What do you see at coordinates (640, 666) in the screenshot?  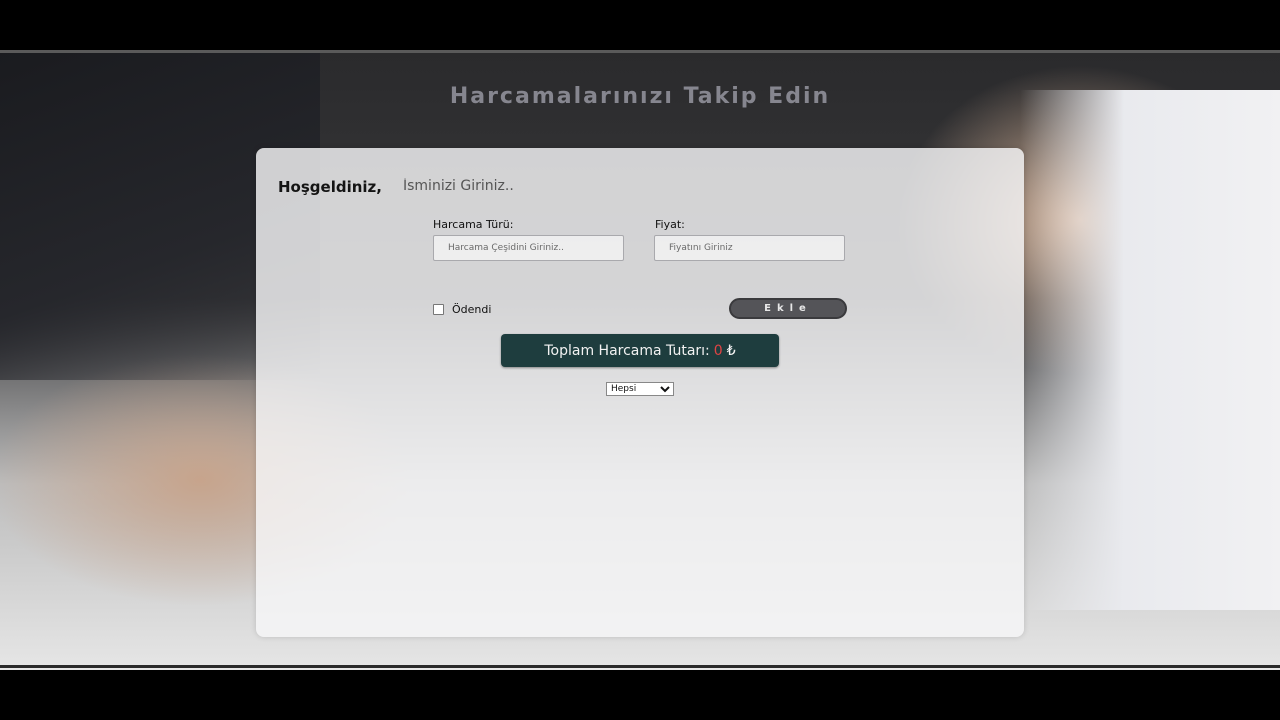 I see `bottom-divider` at bounding box center [640, 666].